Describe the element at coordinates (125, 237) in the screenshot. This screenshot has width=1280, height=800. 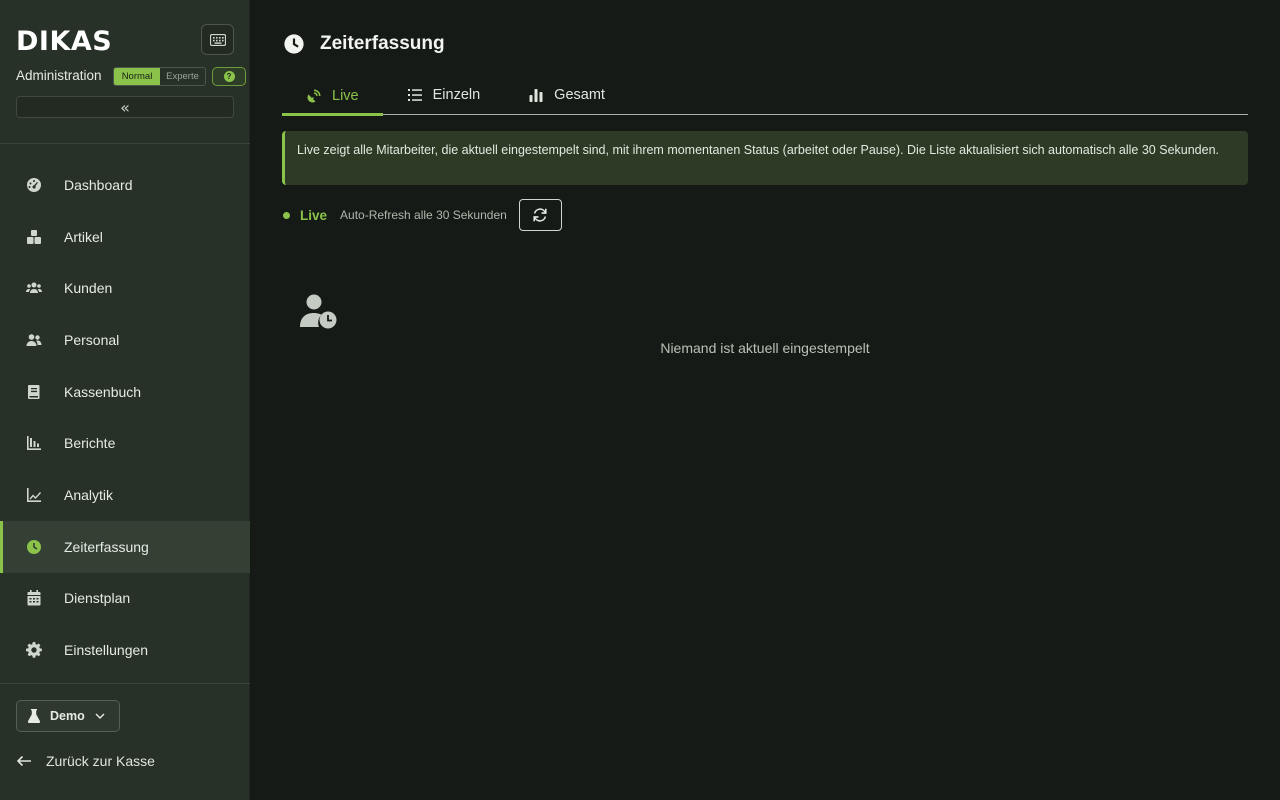
I see `sidebar-item-artikel: Artikel` at that location.